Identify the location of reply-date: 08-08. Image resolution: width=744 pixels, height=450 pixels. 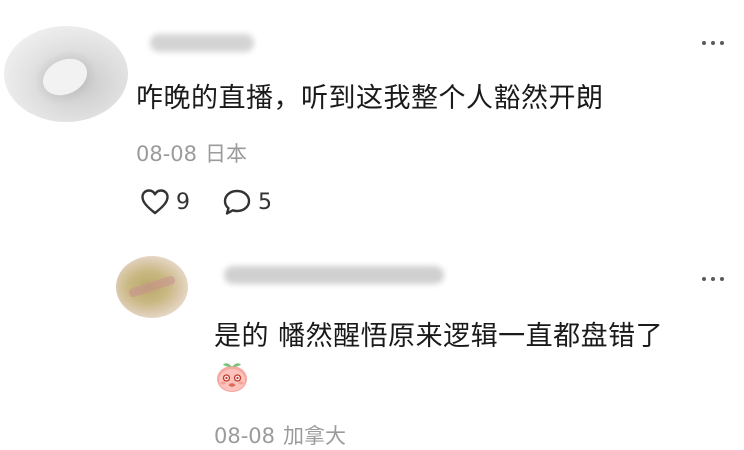
(245, 436).